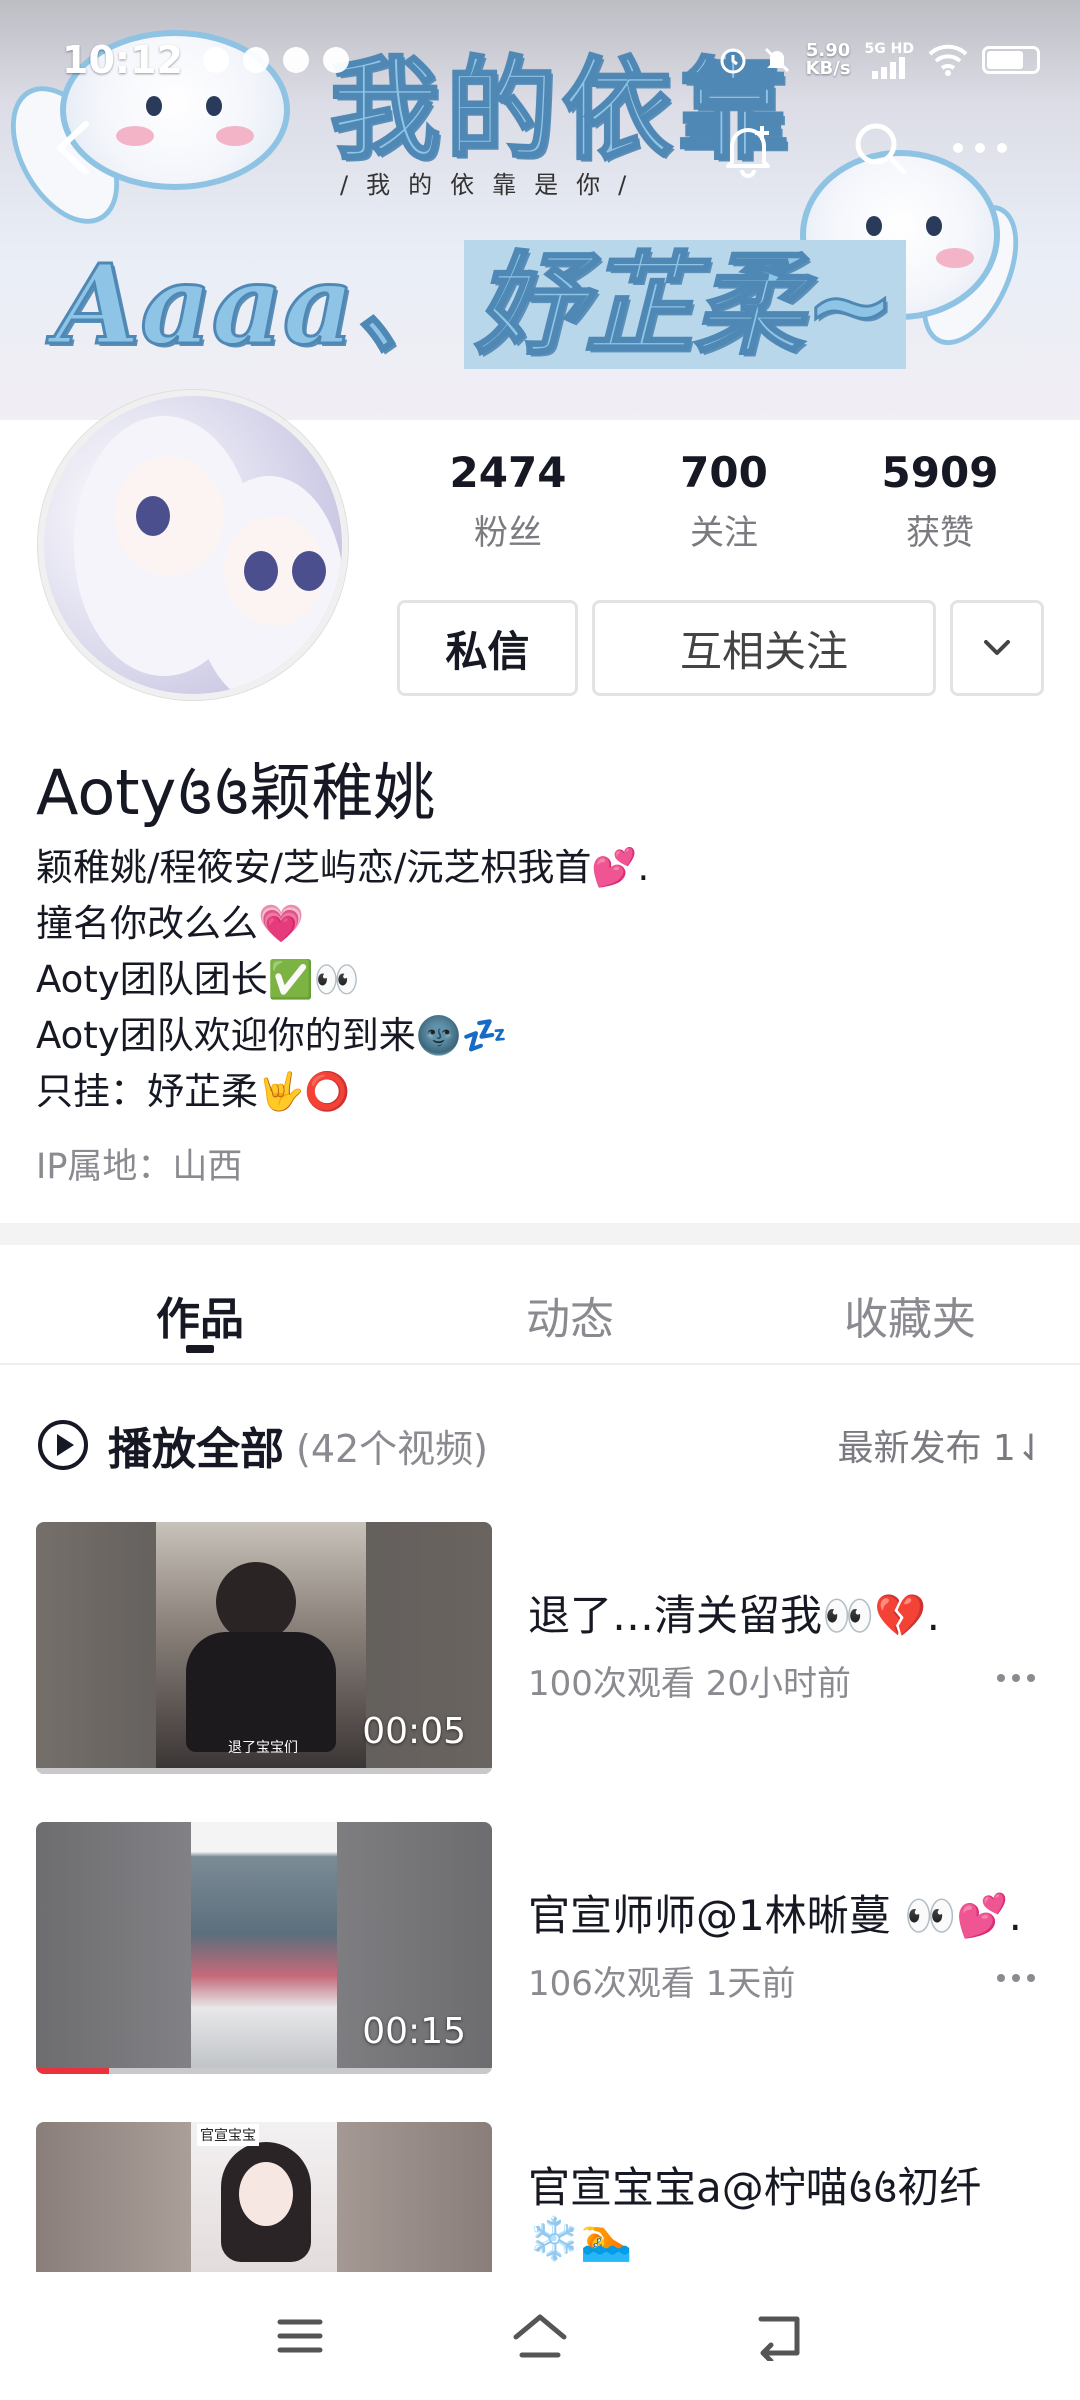 This screenshot has height=2400, width=1080. Describe the element at coordinates (540, 60) in the screenshot. I see `status-bar: 10:12 5.90 KB/s 5G HD` at that location.